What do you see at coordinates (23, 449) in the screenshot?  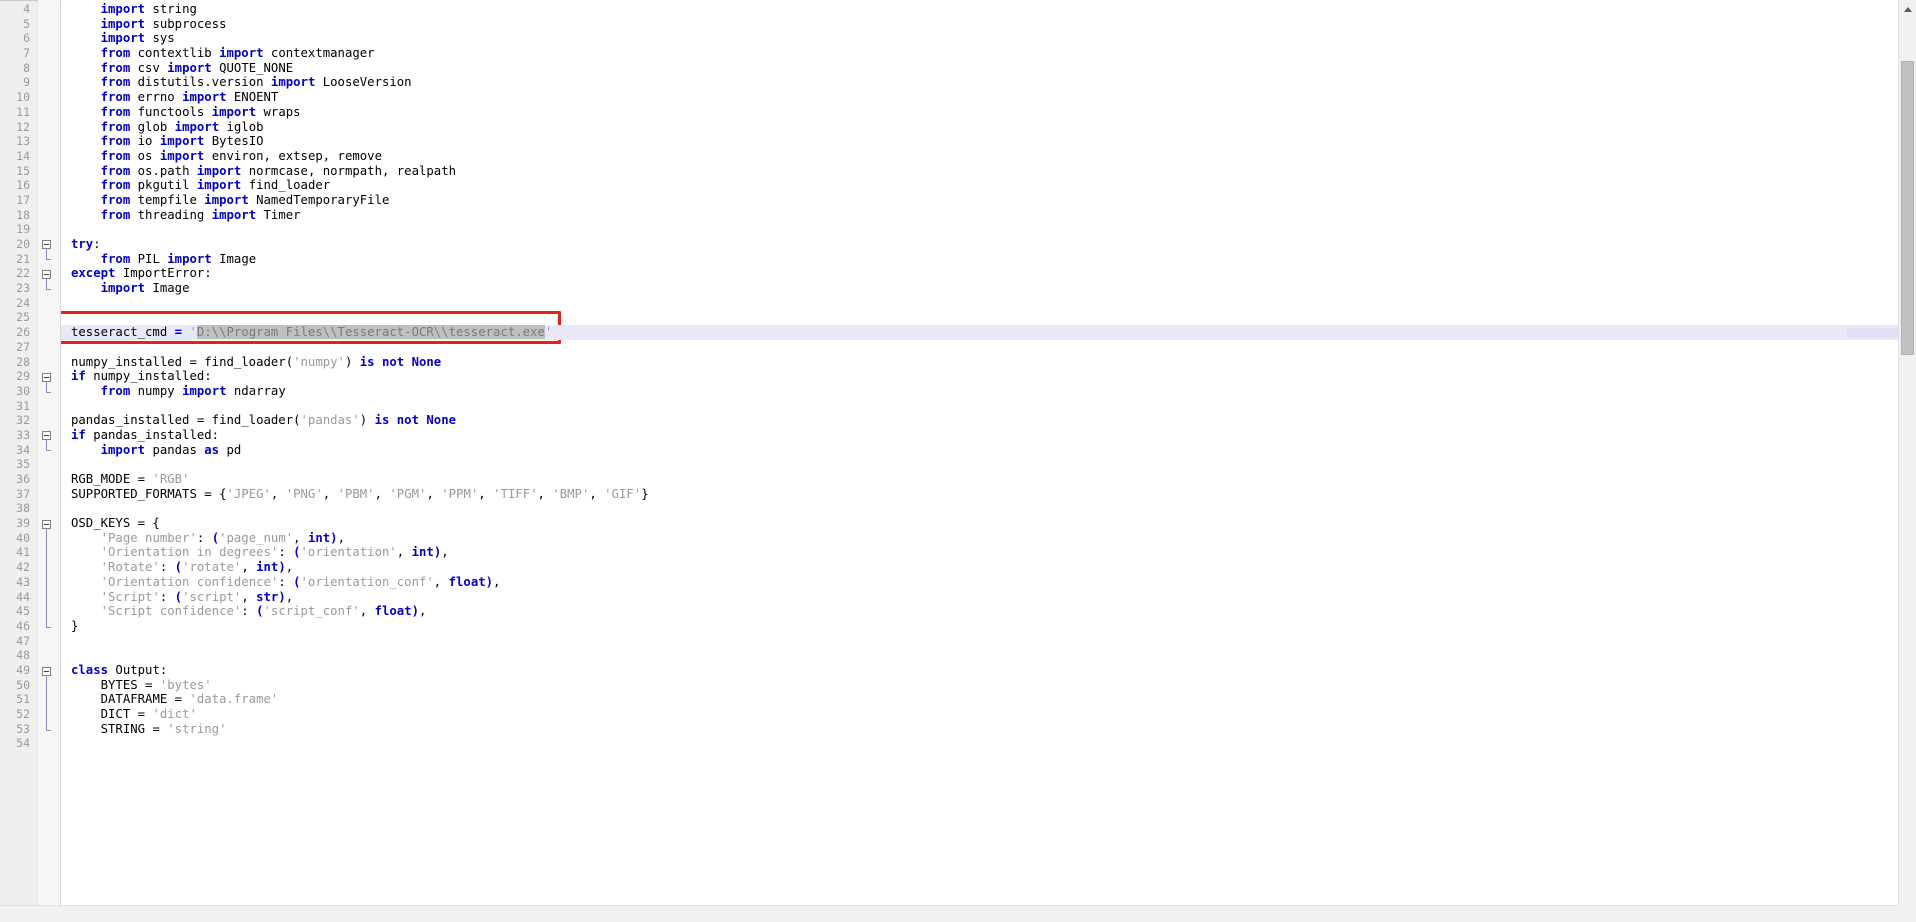 I see `line-number: 34` at bounding box center [23, 449].